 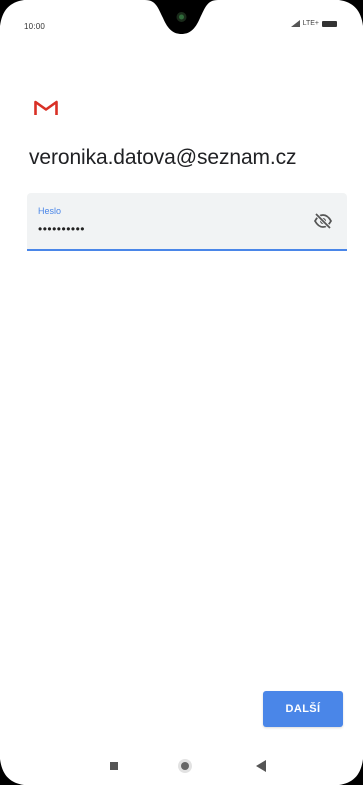 What do you see at coordinates (181, 17) in the screenshot?
I see `camera-notch` at bounding box center [181, 17].